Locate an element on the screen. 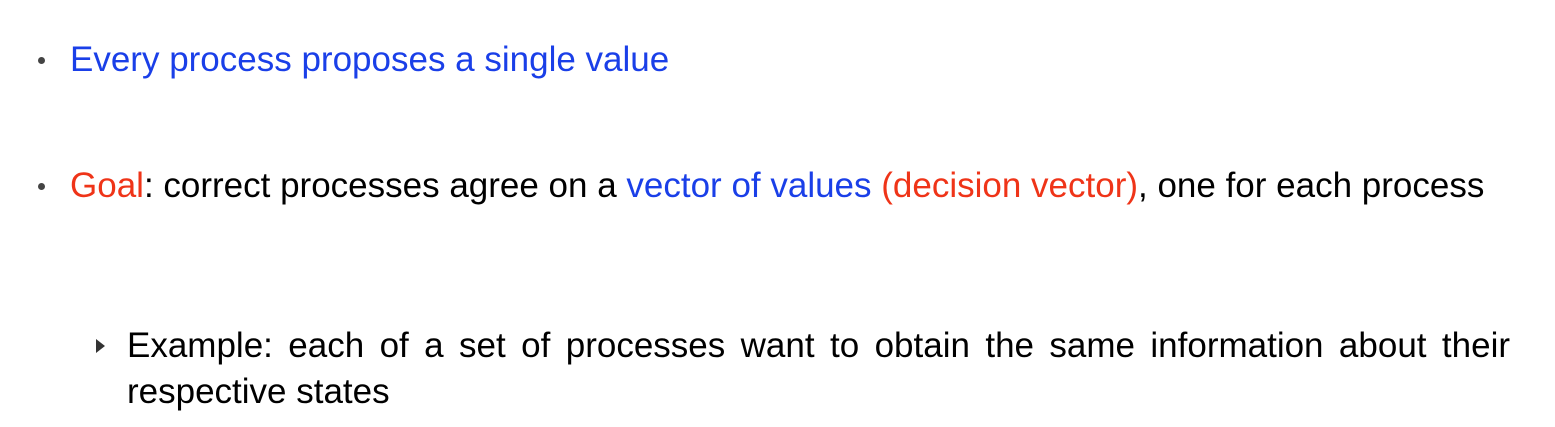 The image size is (1555, 427). goal-text-2: , one for each process is located at coordinates (1311, 185).